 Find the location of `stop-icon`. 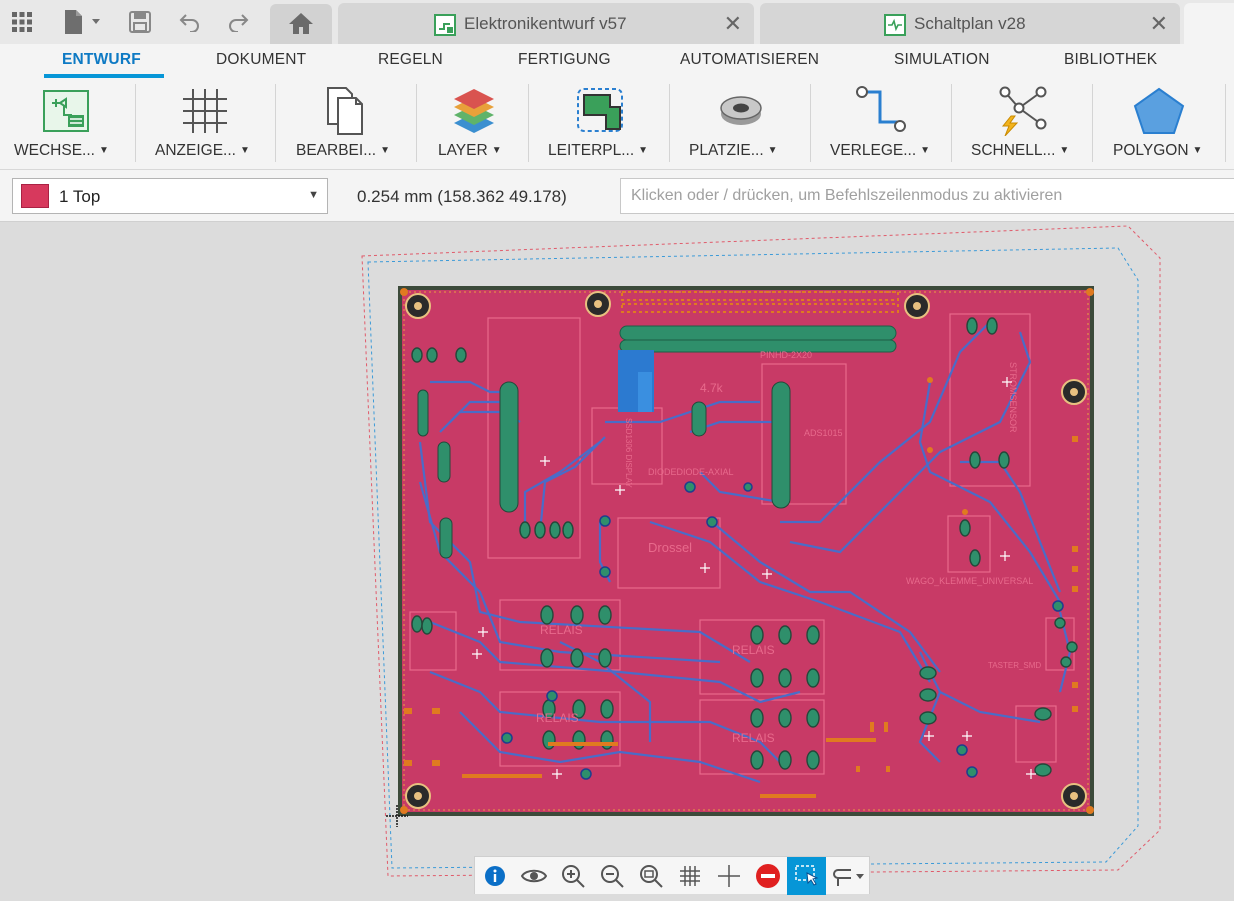

stop-icon is located at coordinates (767, 876).